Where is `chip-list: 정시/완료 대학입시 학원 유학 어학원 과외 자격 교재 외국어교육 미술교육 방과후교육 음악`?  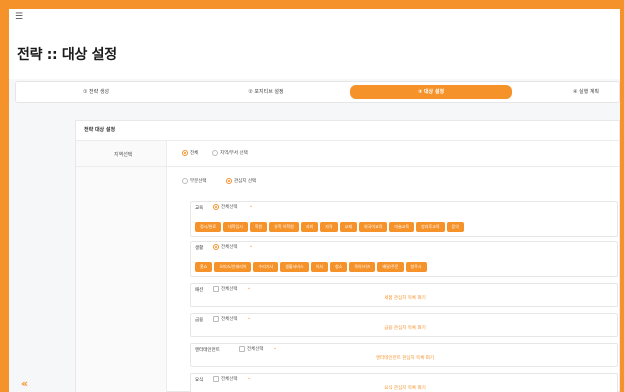 chip-list: 정시/완료 대학입시 학원 유학 어학원 과외 자격 교재 외국어교육 미술교육 방과후교육 음악 is located at coordinates (405, 223).